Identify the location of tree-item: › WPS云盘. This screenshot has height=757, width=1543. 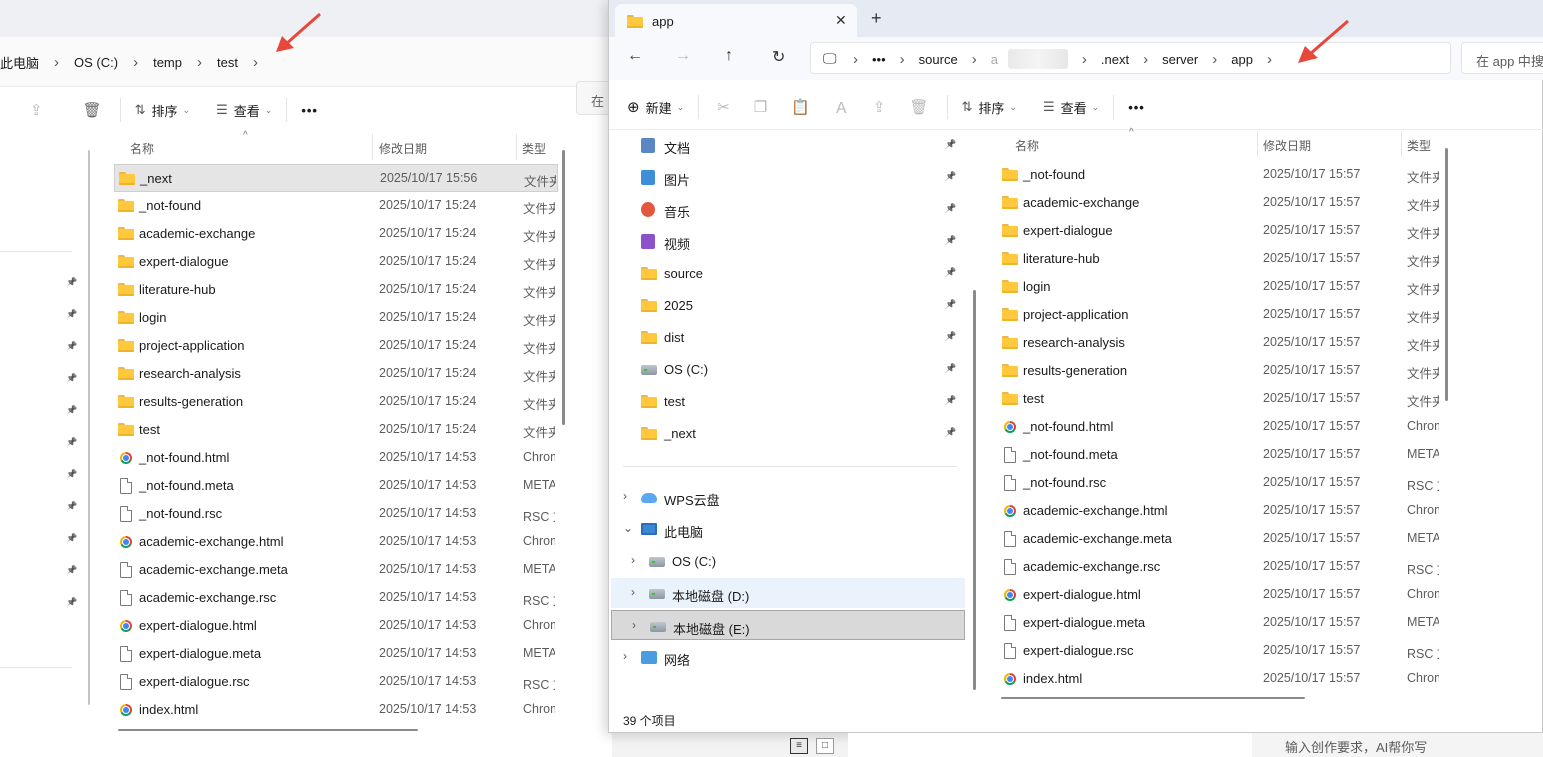
(788, 497).